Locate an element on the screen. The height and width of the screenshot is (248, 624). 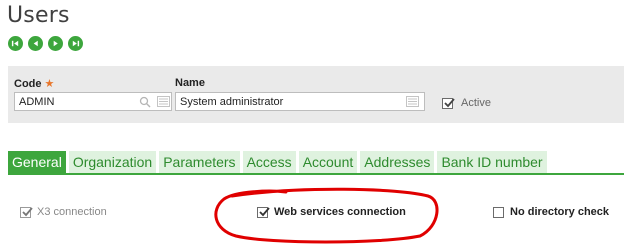
red-circle-annotation is located at coordinates (326, 215).